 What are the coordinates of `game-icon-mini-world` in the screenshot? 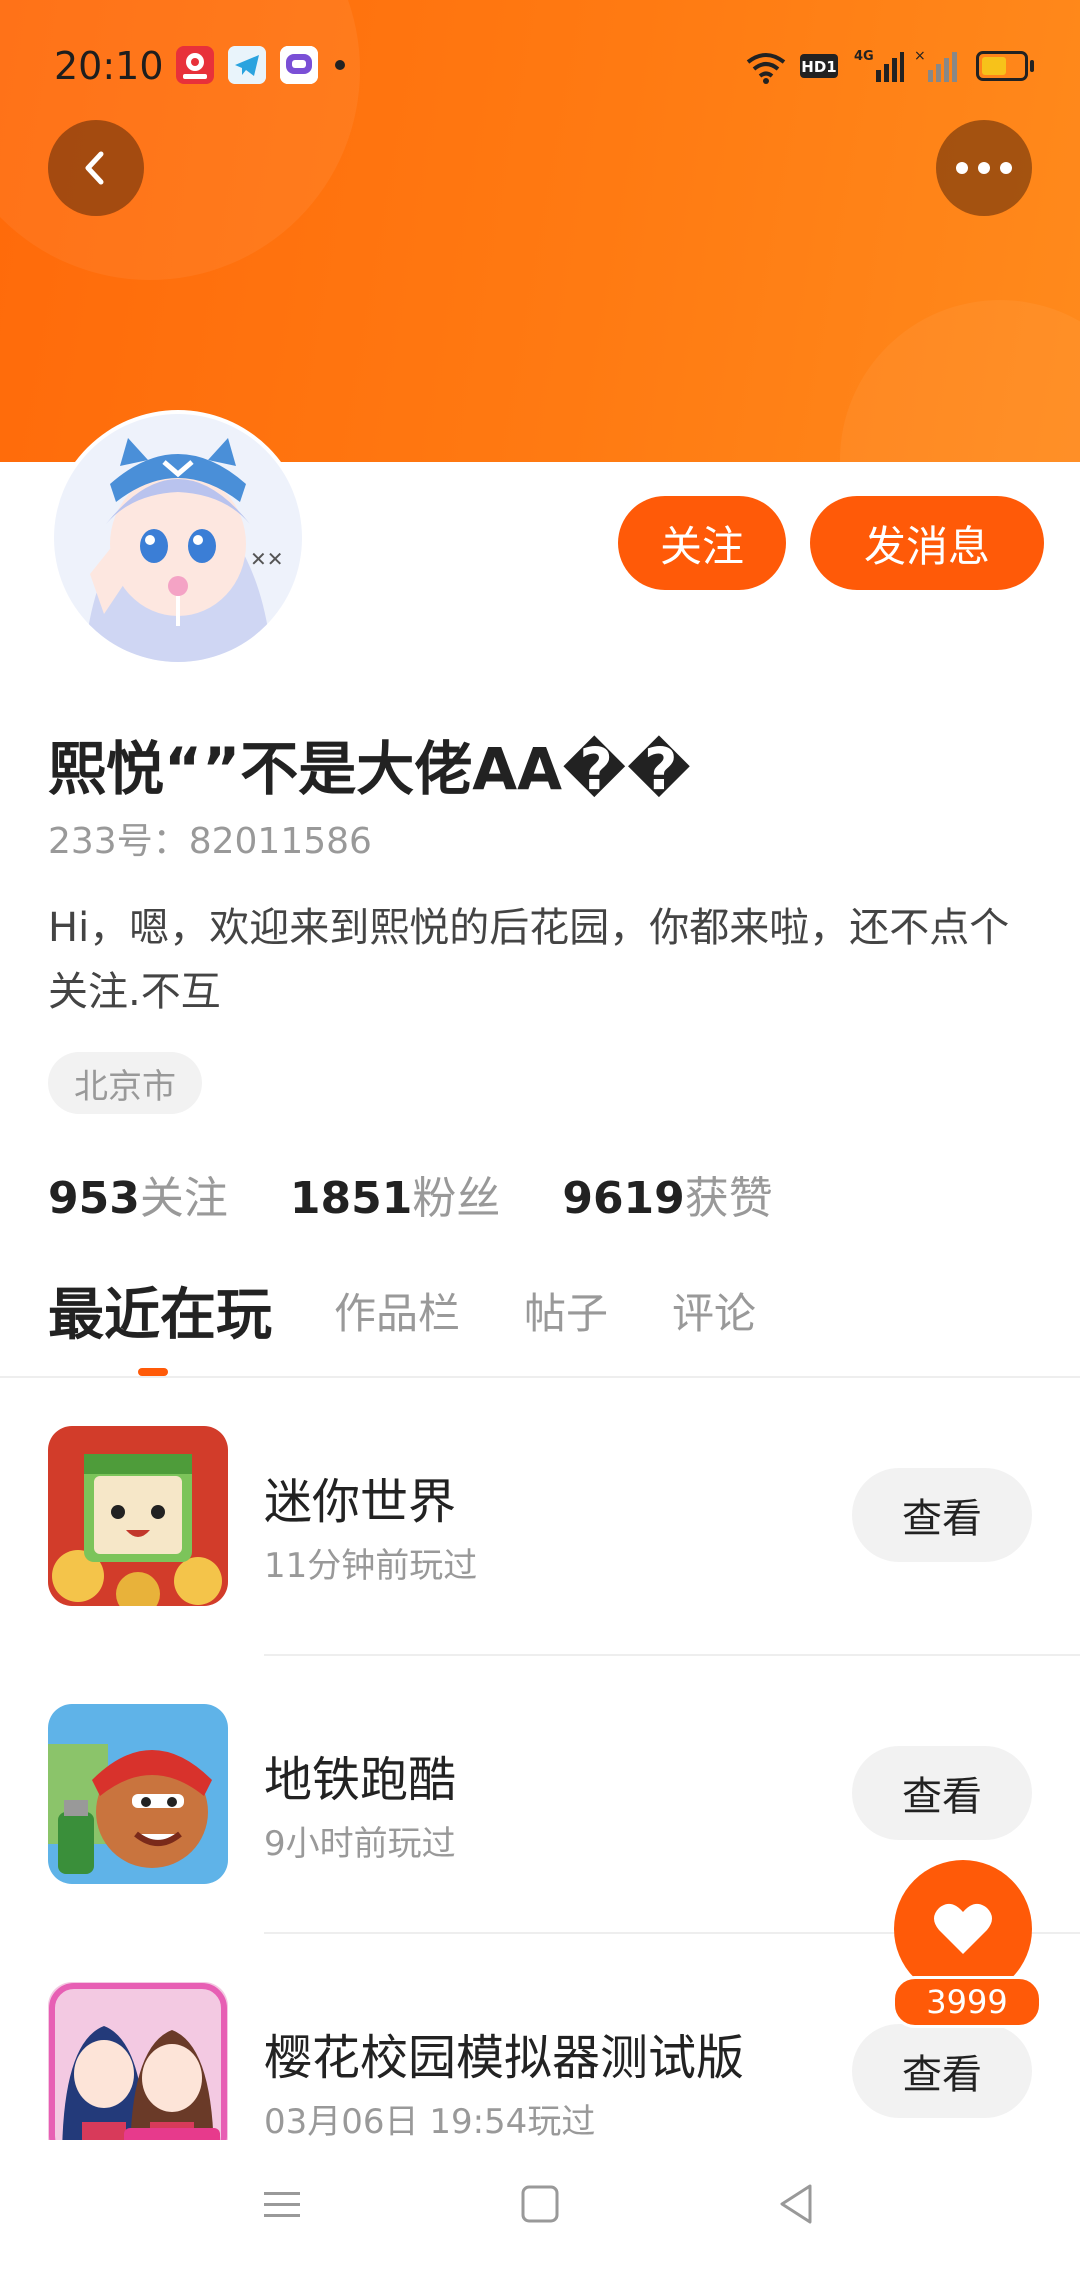 It's located at (138, 1516).